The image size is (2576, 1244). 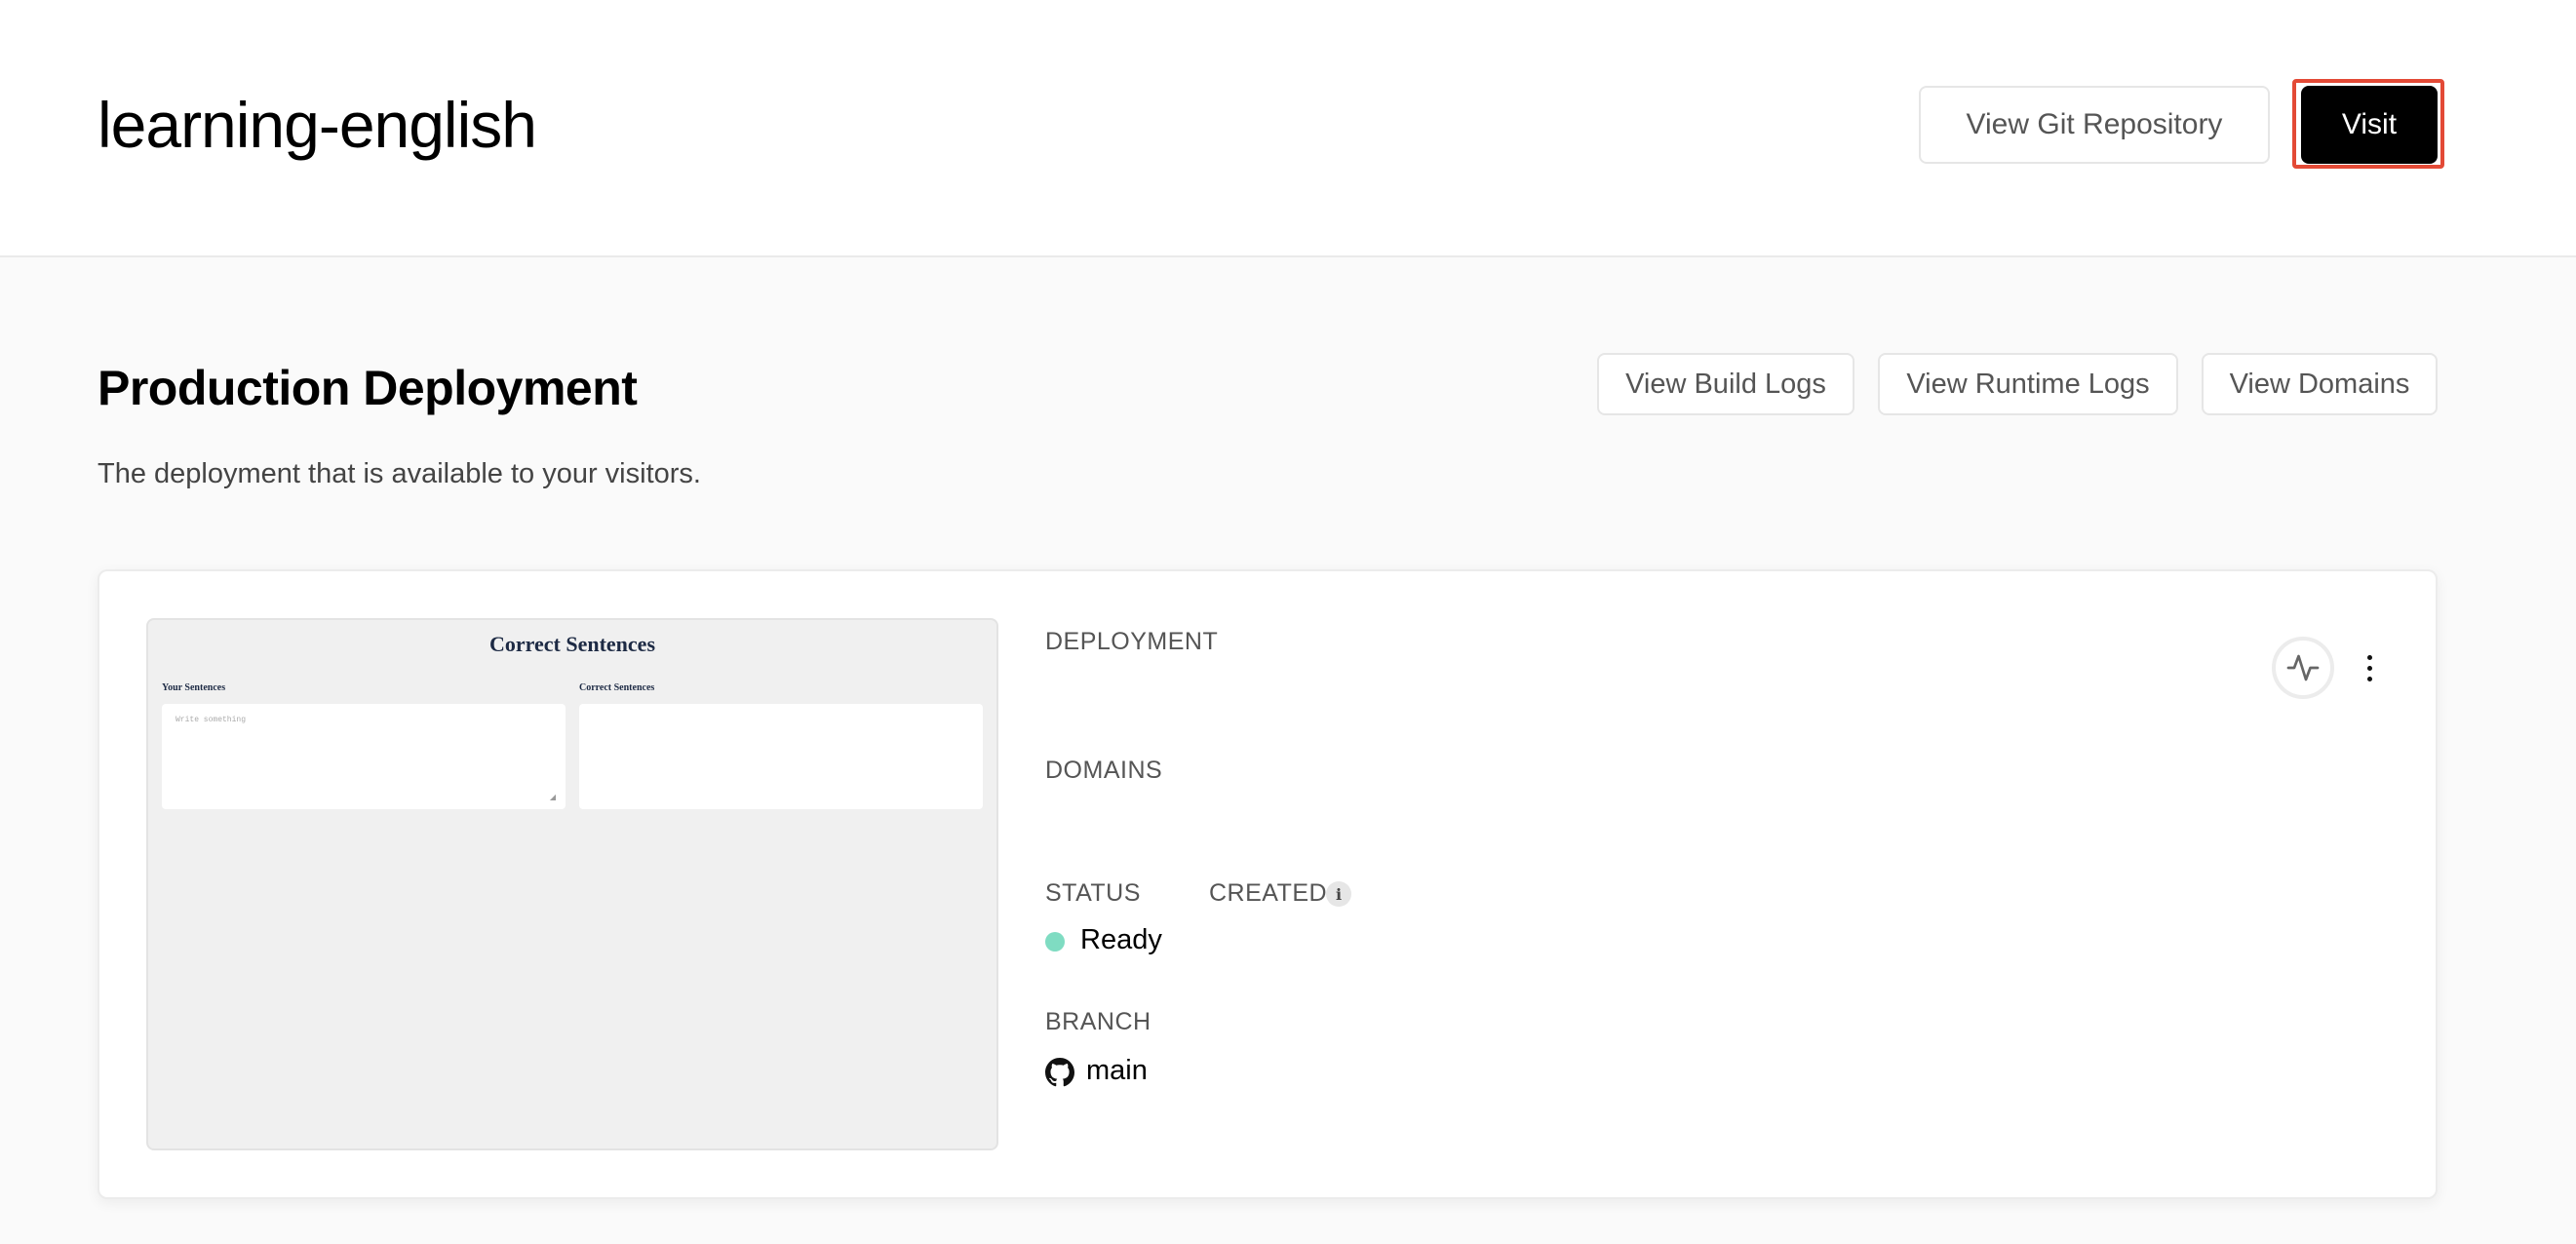 I want to click on preview-title: Correct Sentences, so click(x=572, y=644).